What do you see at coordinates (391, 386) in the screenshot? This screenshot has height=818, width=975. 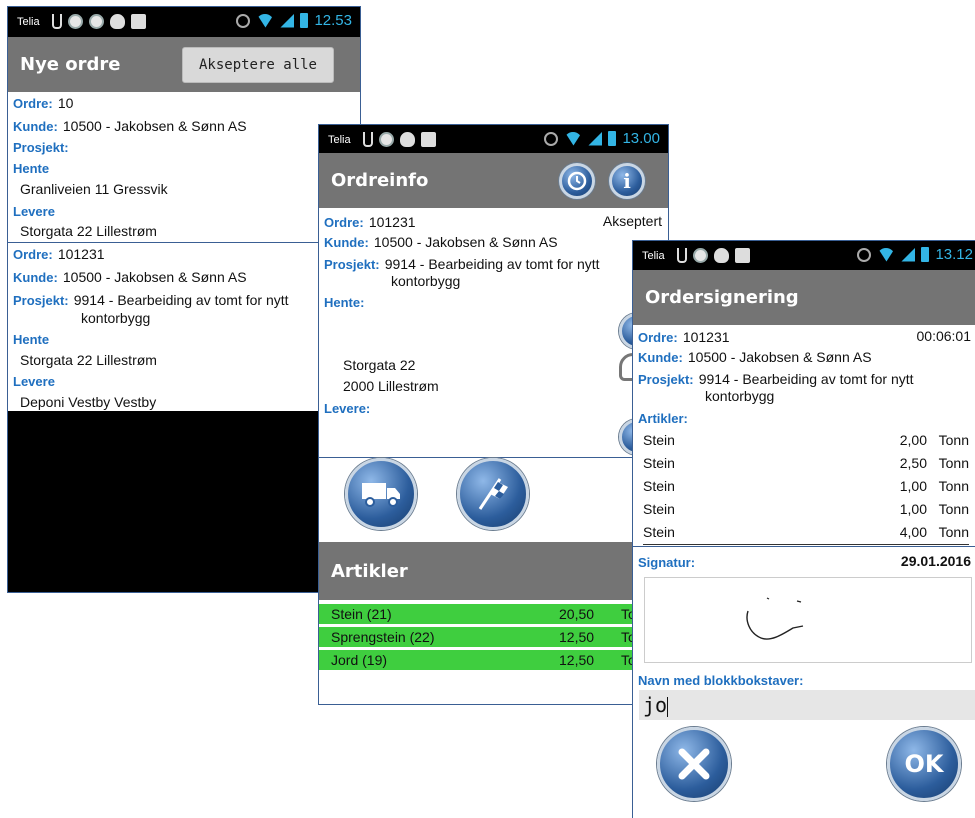 I see `address-line-2: 2000 Lillestrøm` at bounding box center [391, 386].